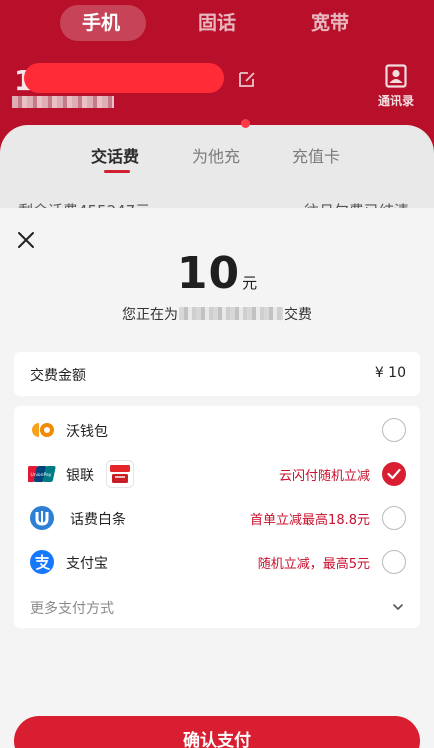 This screenshot has height=748, width=434. I want to click on carousel-dot, so click(245, 123).